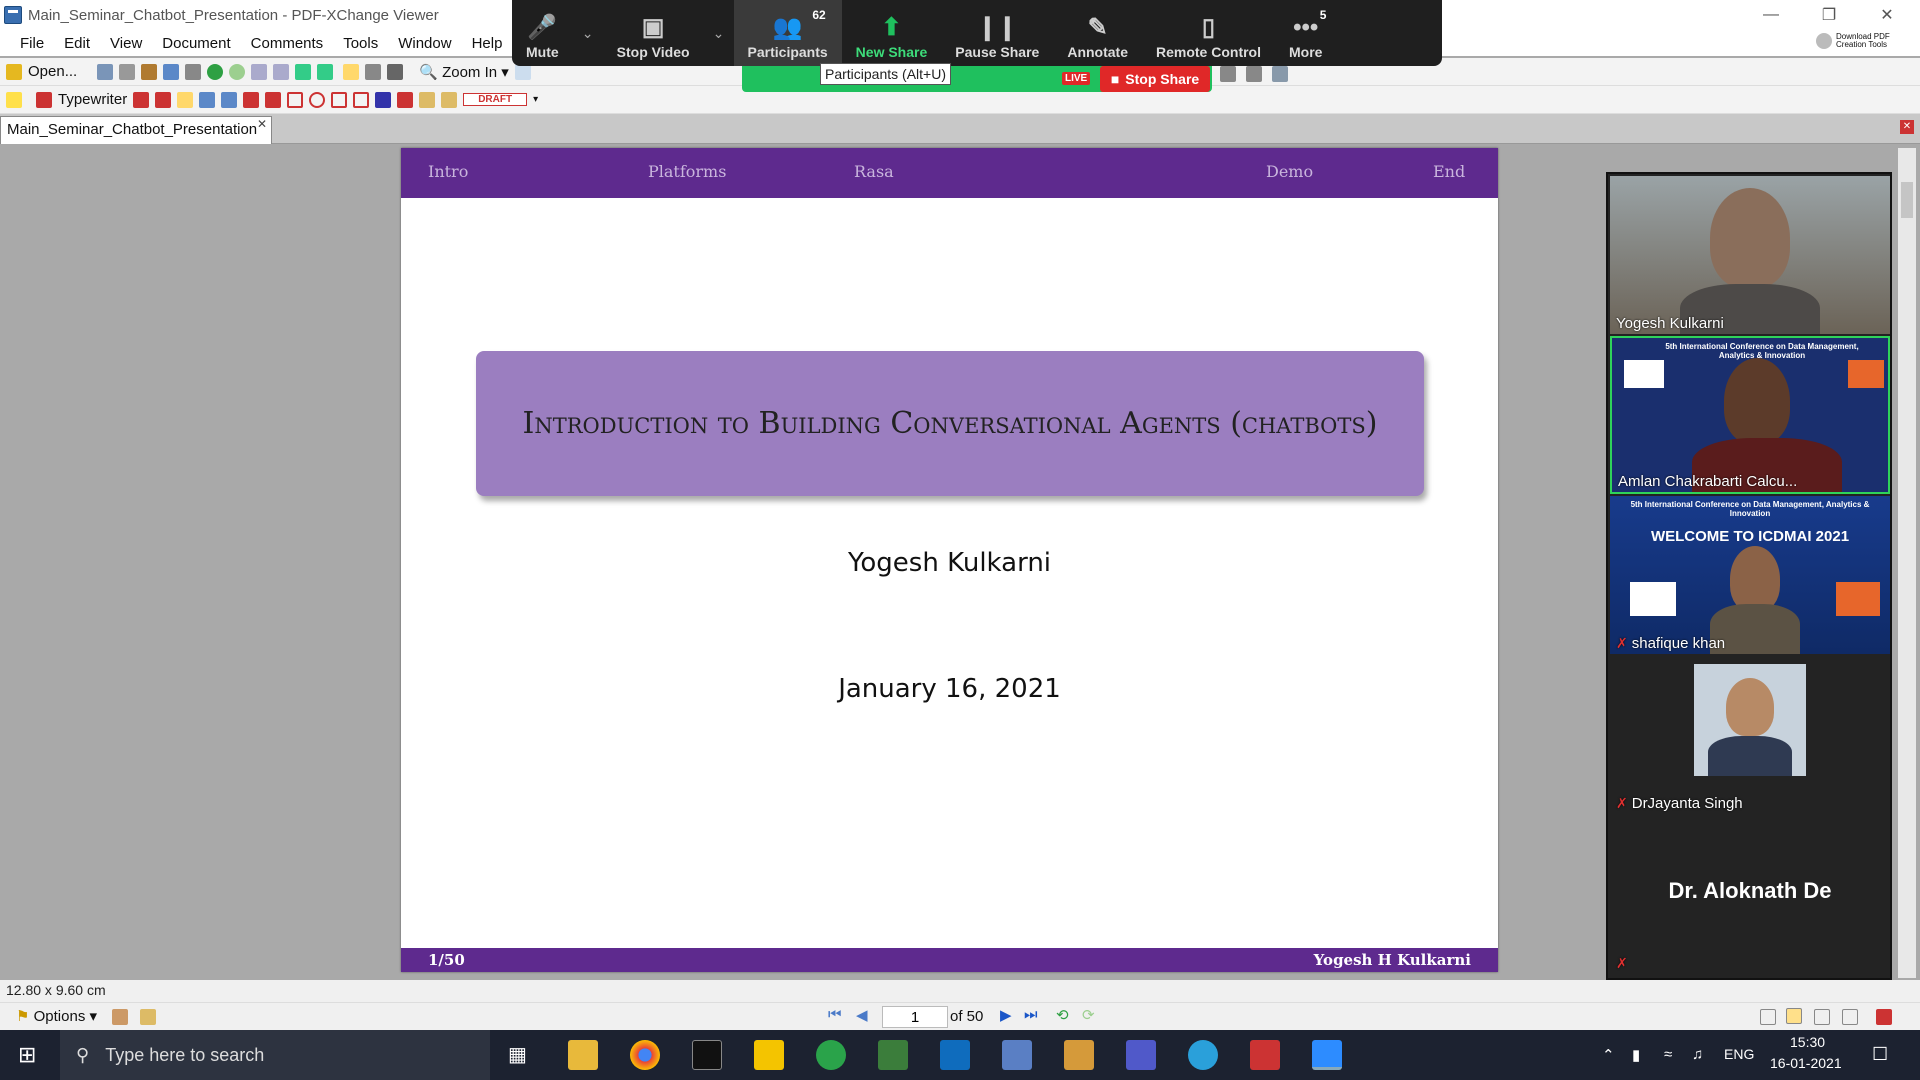  What do you see at coordinates (1739, 1054) in the screenshot?
I see `language-indicator: ENG` at bounding box center [1739, 1054].